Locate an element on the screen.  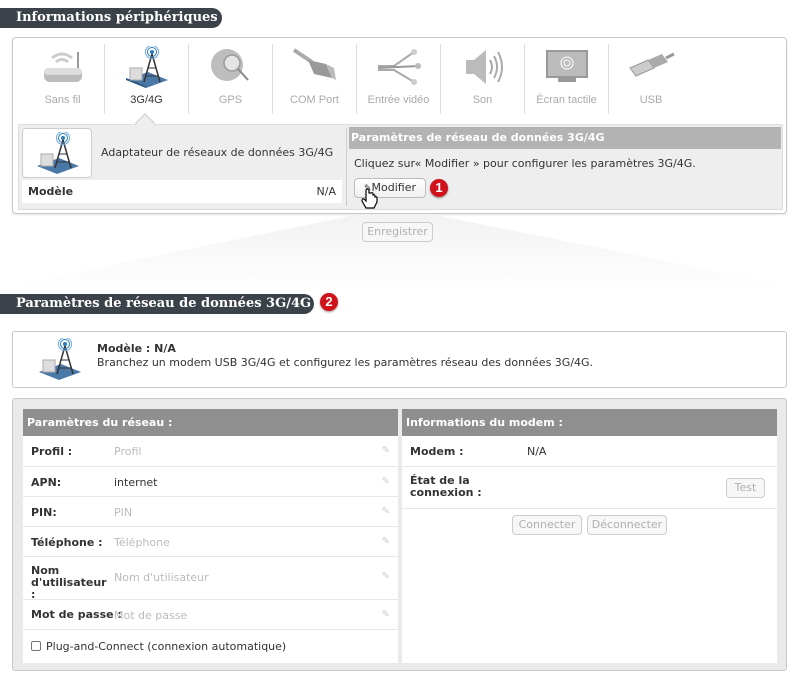
modem-value: N/A is located at coordinates (537, 451).